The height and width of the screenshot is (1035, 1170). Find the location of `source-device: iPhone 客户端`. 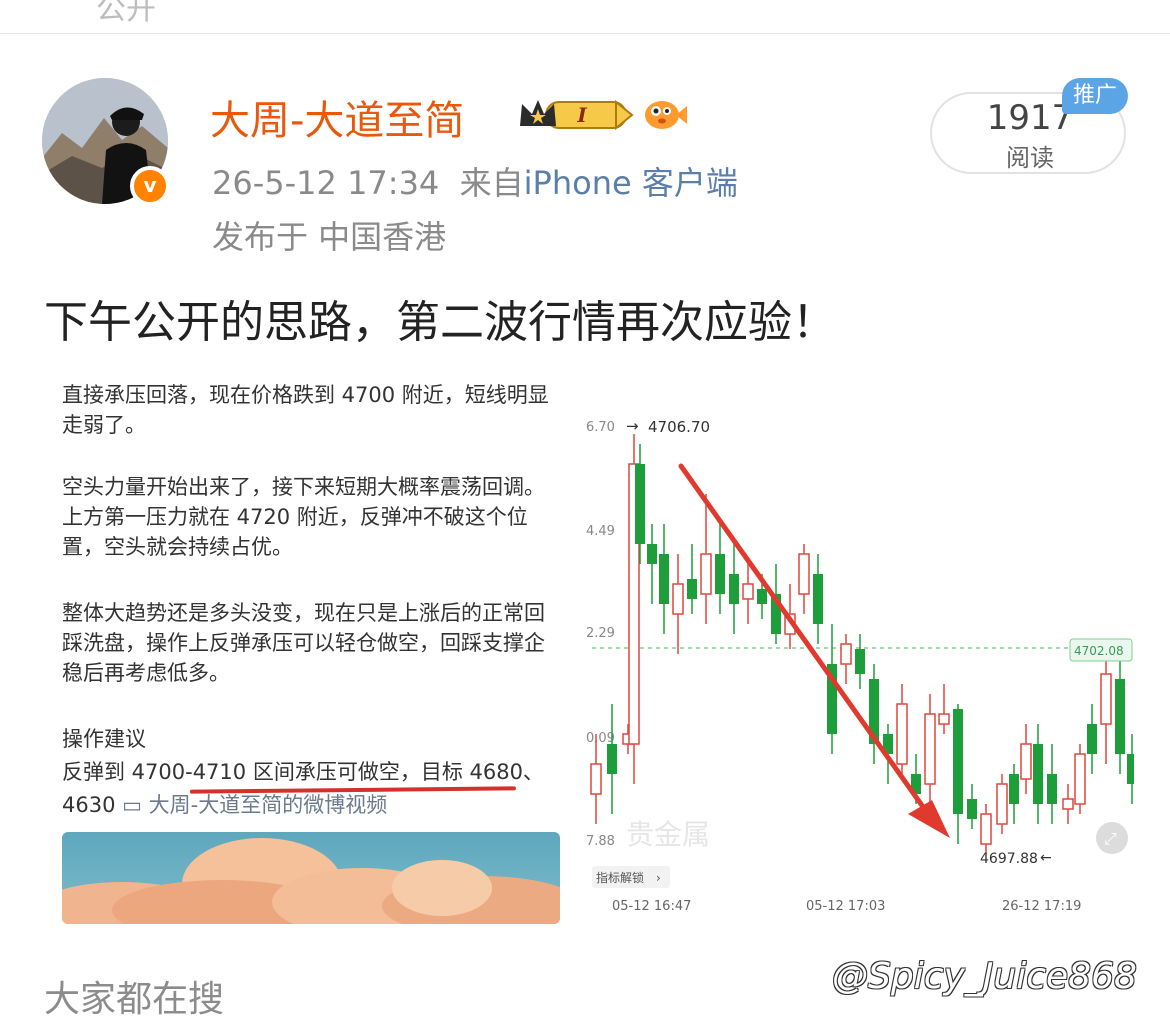

source-device: iPhone 客户端 is located at coordinates (630, 183).